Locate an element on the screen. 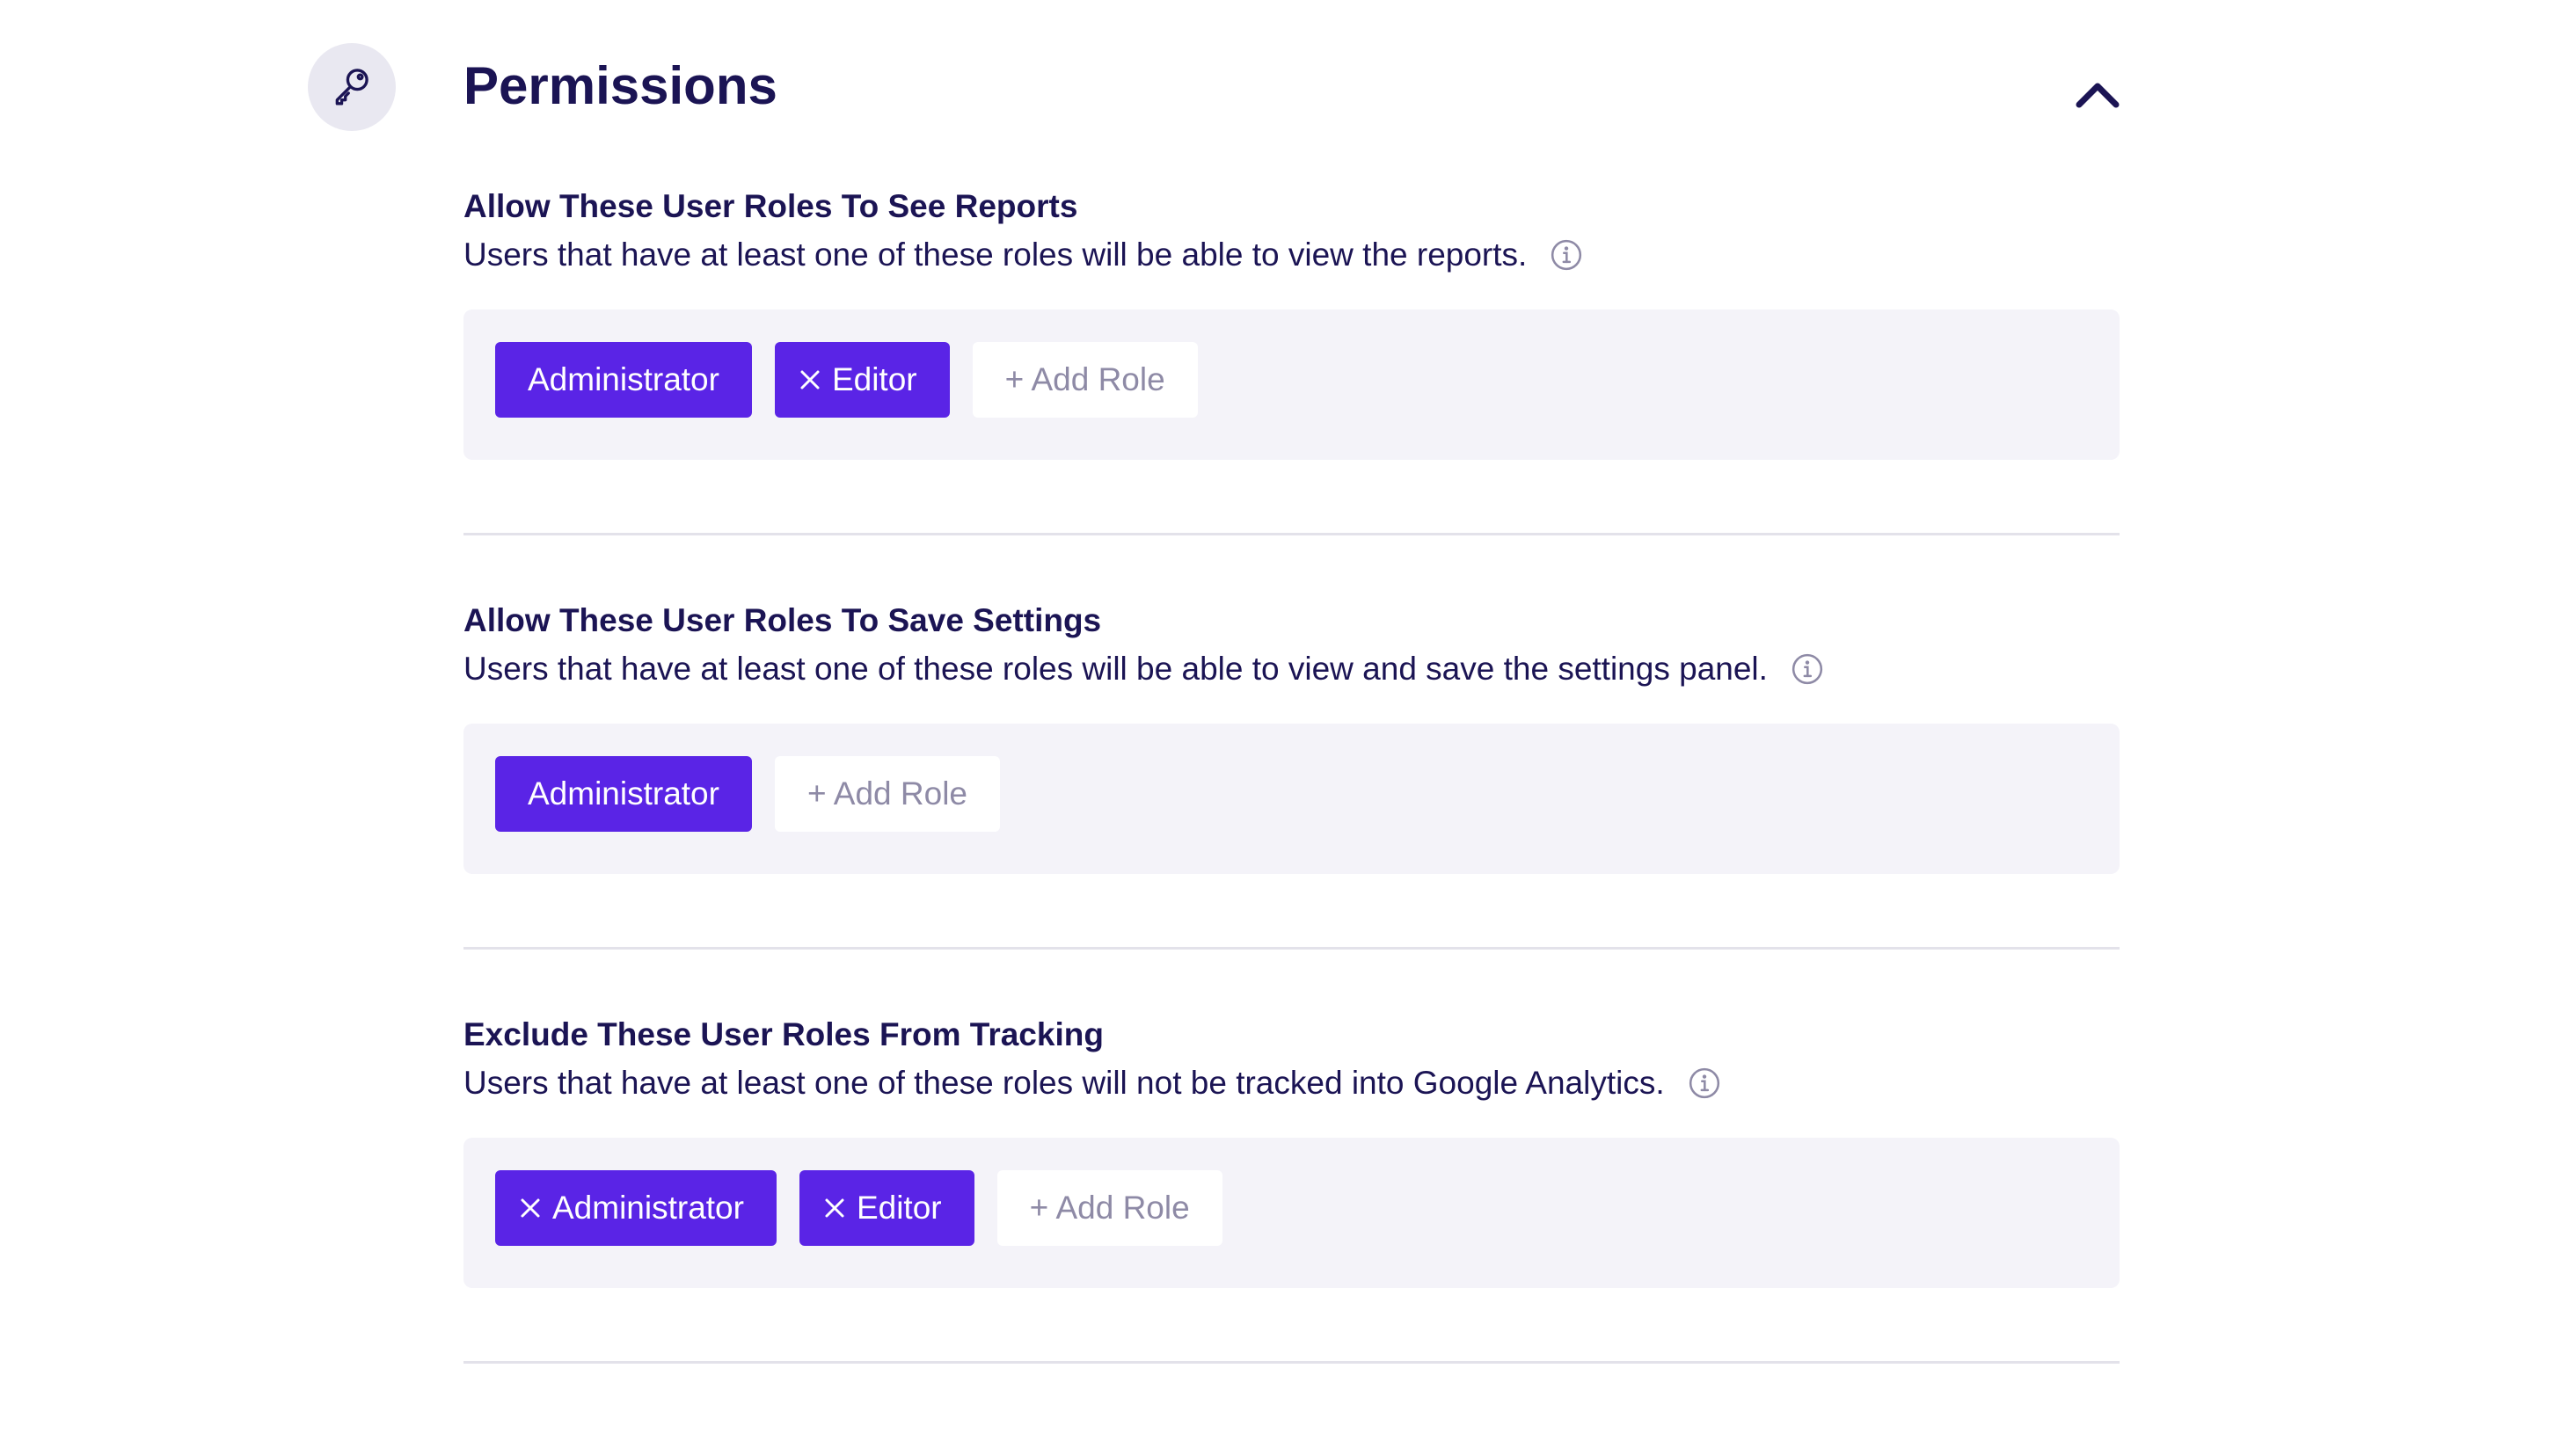  section-heading: Allow These User Roles To Save Settings is located at coordinates (782, 620).